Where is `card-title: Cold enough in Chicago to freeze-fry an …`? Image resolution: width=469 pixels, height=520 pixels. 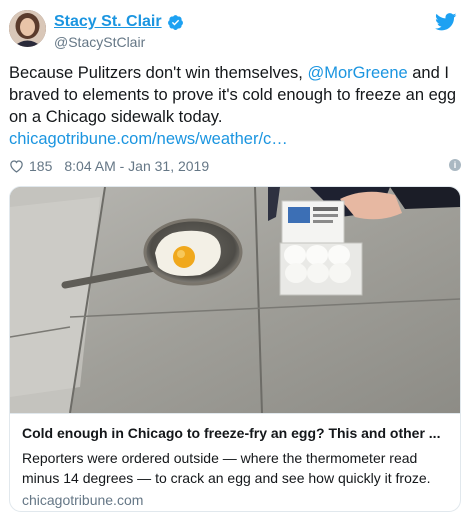 card-title: Cold enough in Chicago to freeze-fry an … is located at coordinates (237, 433).